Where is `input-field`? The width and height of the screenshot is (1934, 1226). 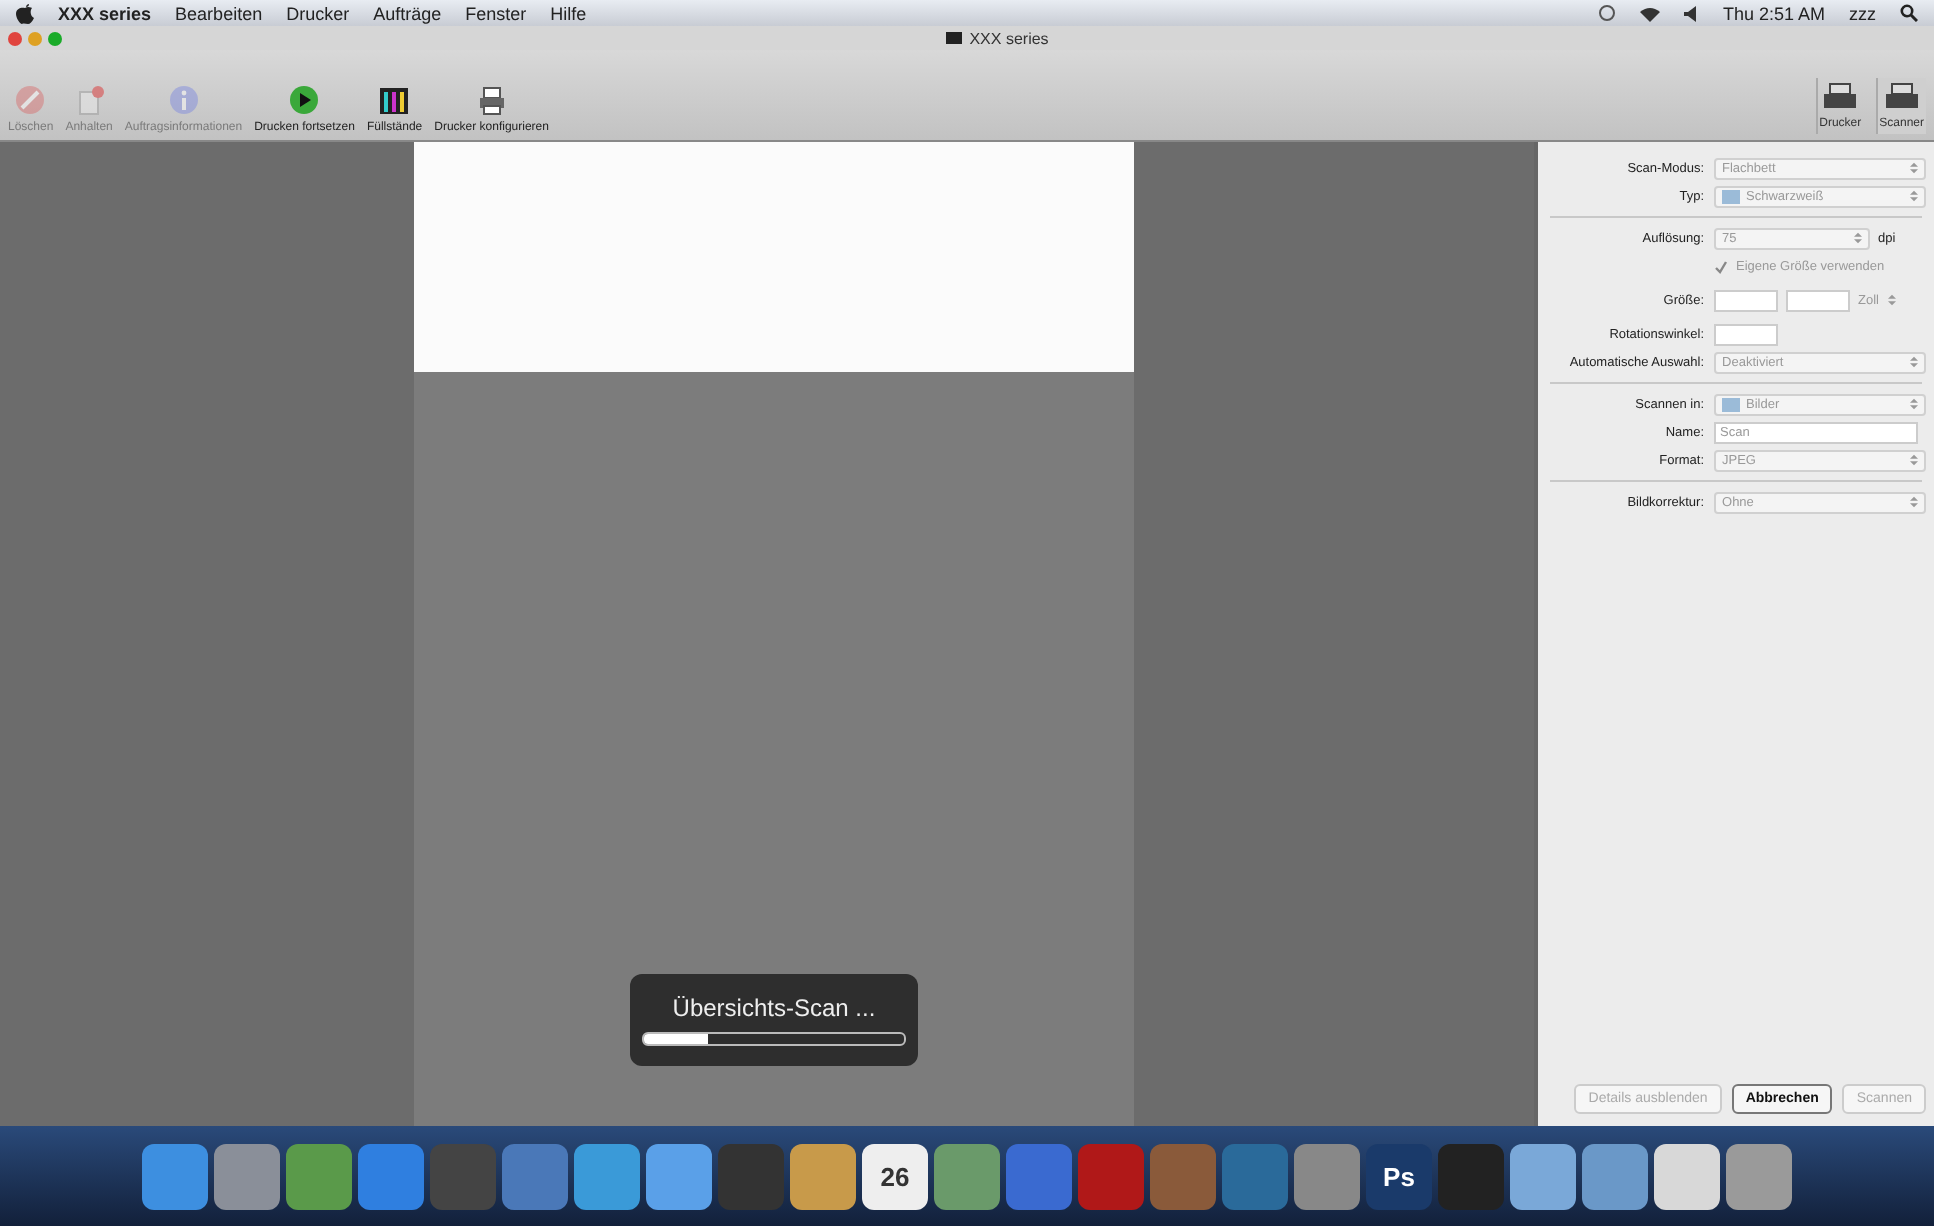
input-field is located at coordinates (1746, 334).